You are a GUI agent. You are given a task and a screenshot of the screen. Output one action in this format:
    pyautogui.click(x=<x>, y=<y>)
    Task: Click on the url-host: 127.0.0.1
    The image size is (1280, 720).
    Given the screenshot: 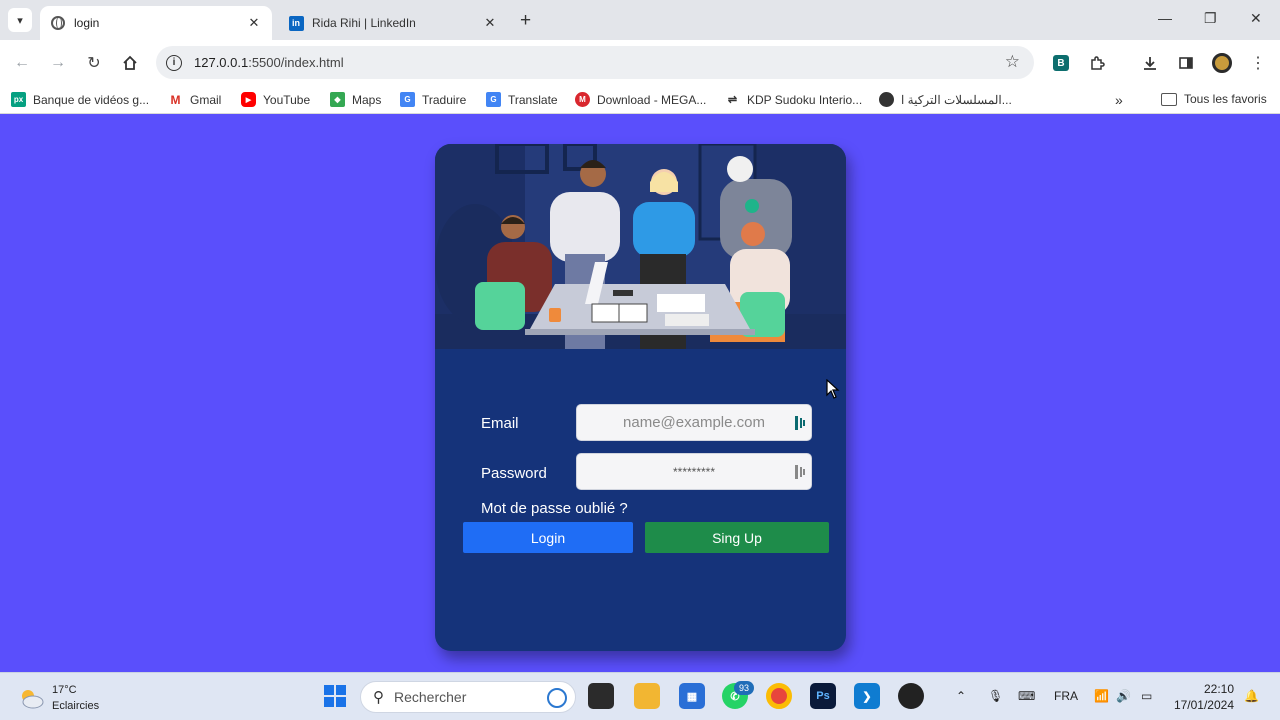 What is the action you would take?
    pyautogui.click(x=221, y=62)
    